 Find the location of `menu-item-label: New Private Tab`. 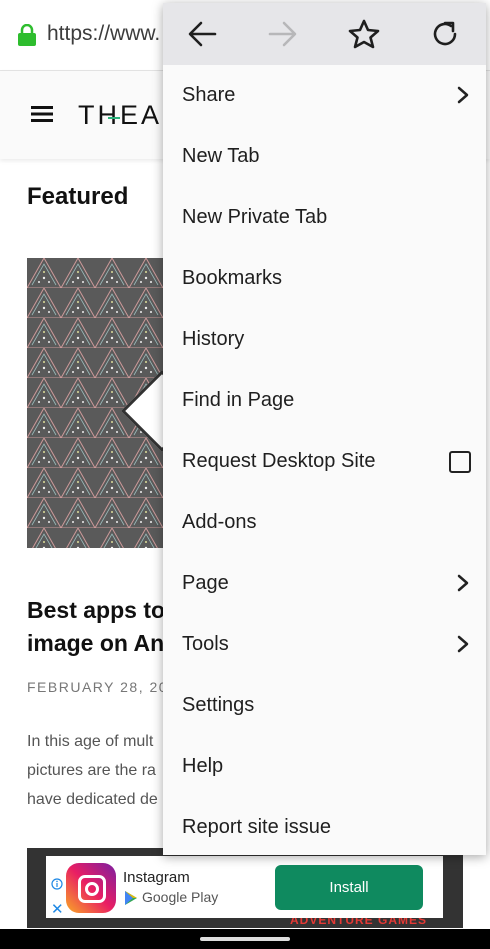

menu-item-label: New Private Tab is located at coordinates (255, 217).